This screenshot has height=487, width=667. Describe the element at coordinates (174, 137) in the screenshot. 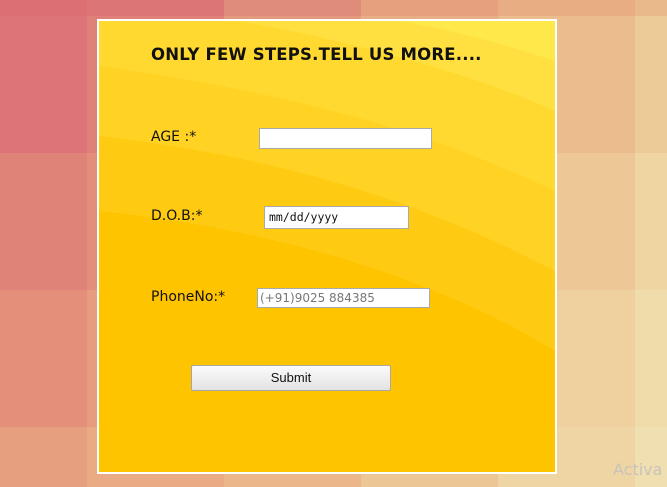

I see `age-label: AGE :*` at that location.